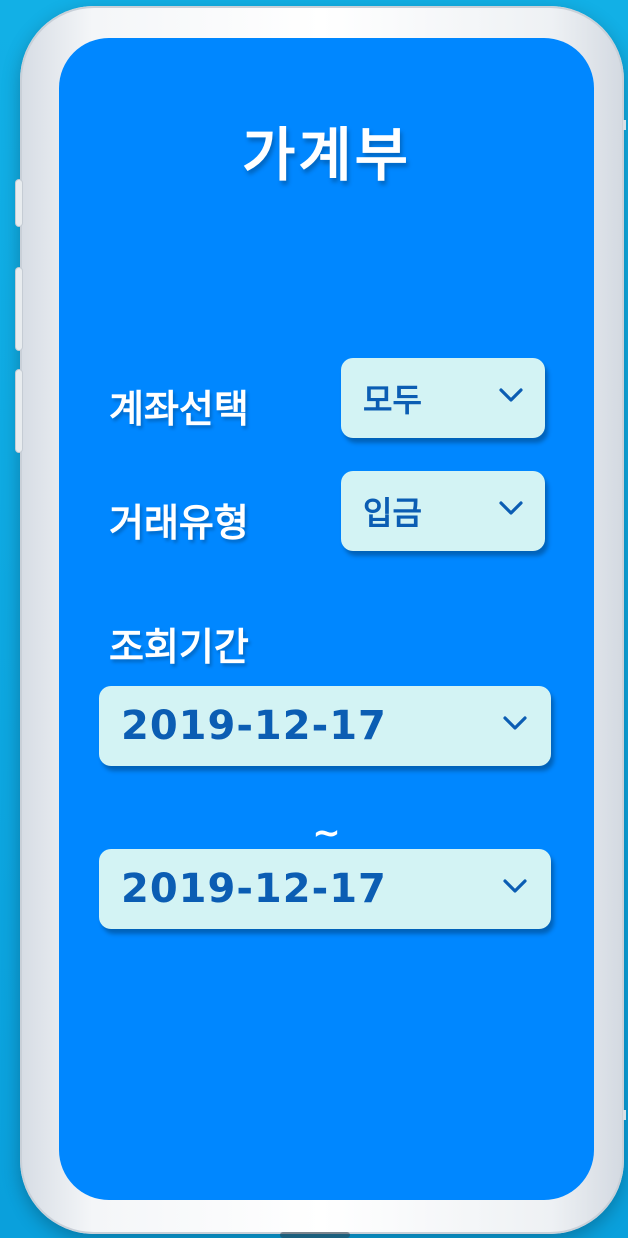  What do you see at coordinates (392, 400) in the screenshot?
I see `account-select-value: 모두` at bounding box center [392, 400].